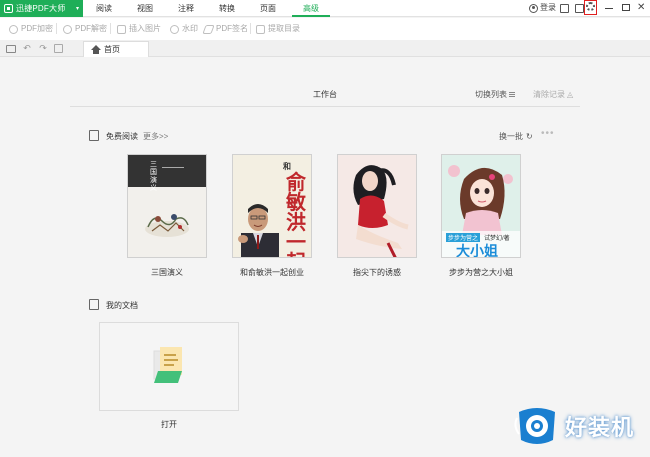 This screenshot has height=457, width=650. Describe the element at coordinates (167, 171) in the screenshot. I see `cover-band` at that location.